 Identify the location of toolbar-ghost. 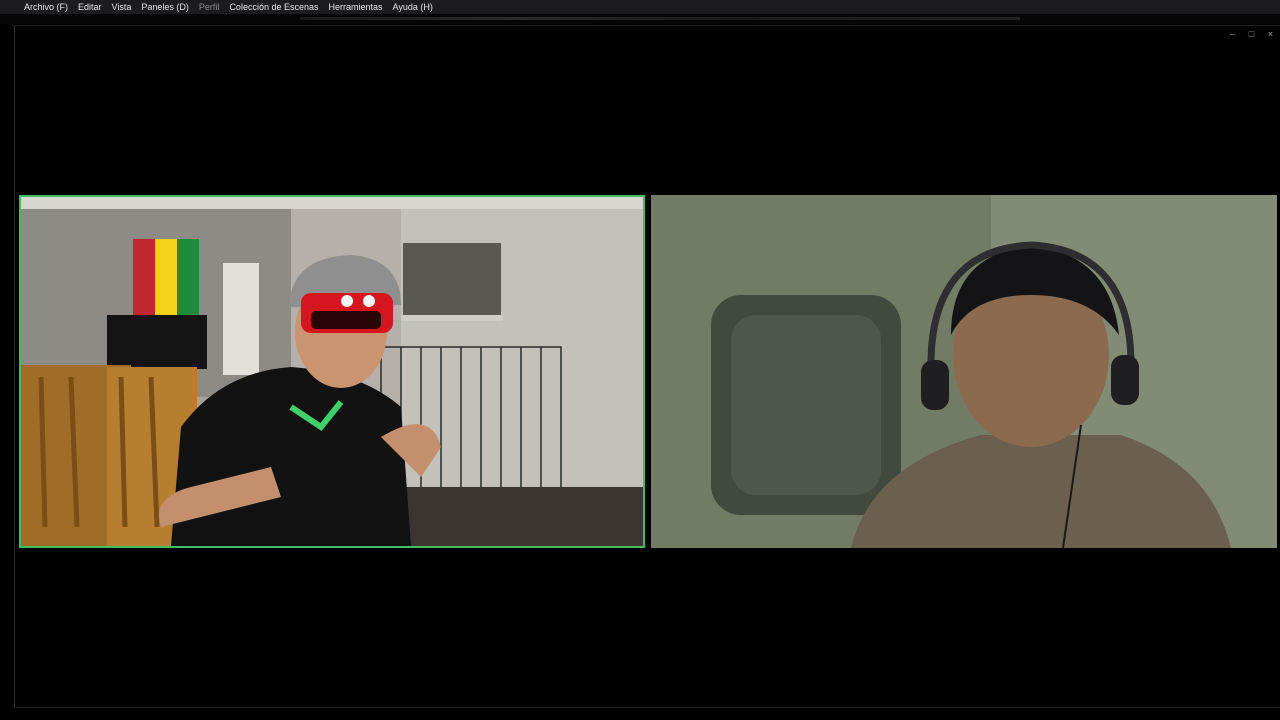
(660, 18).